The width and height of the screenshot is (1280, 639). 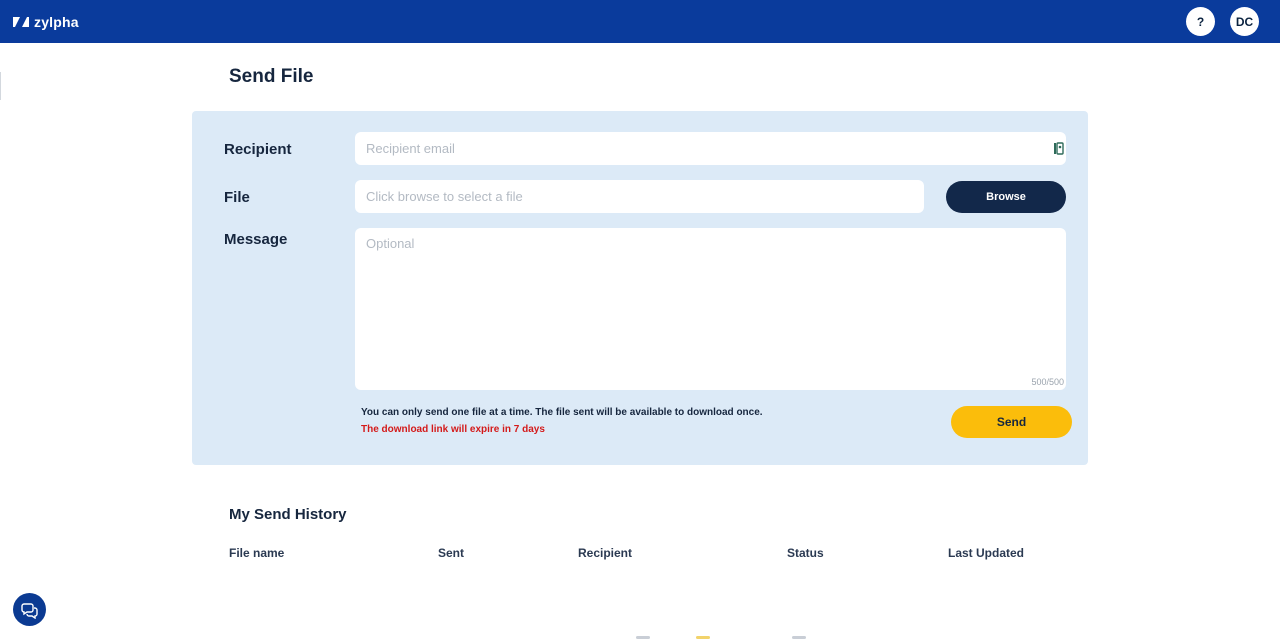 What do you see at coordinates (805, 553) in the screenshot?
I see `column-header-status: Status` at bounding box center [805, 553].